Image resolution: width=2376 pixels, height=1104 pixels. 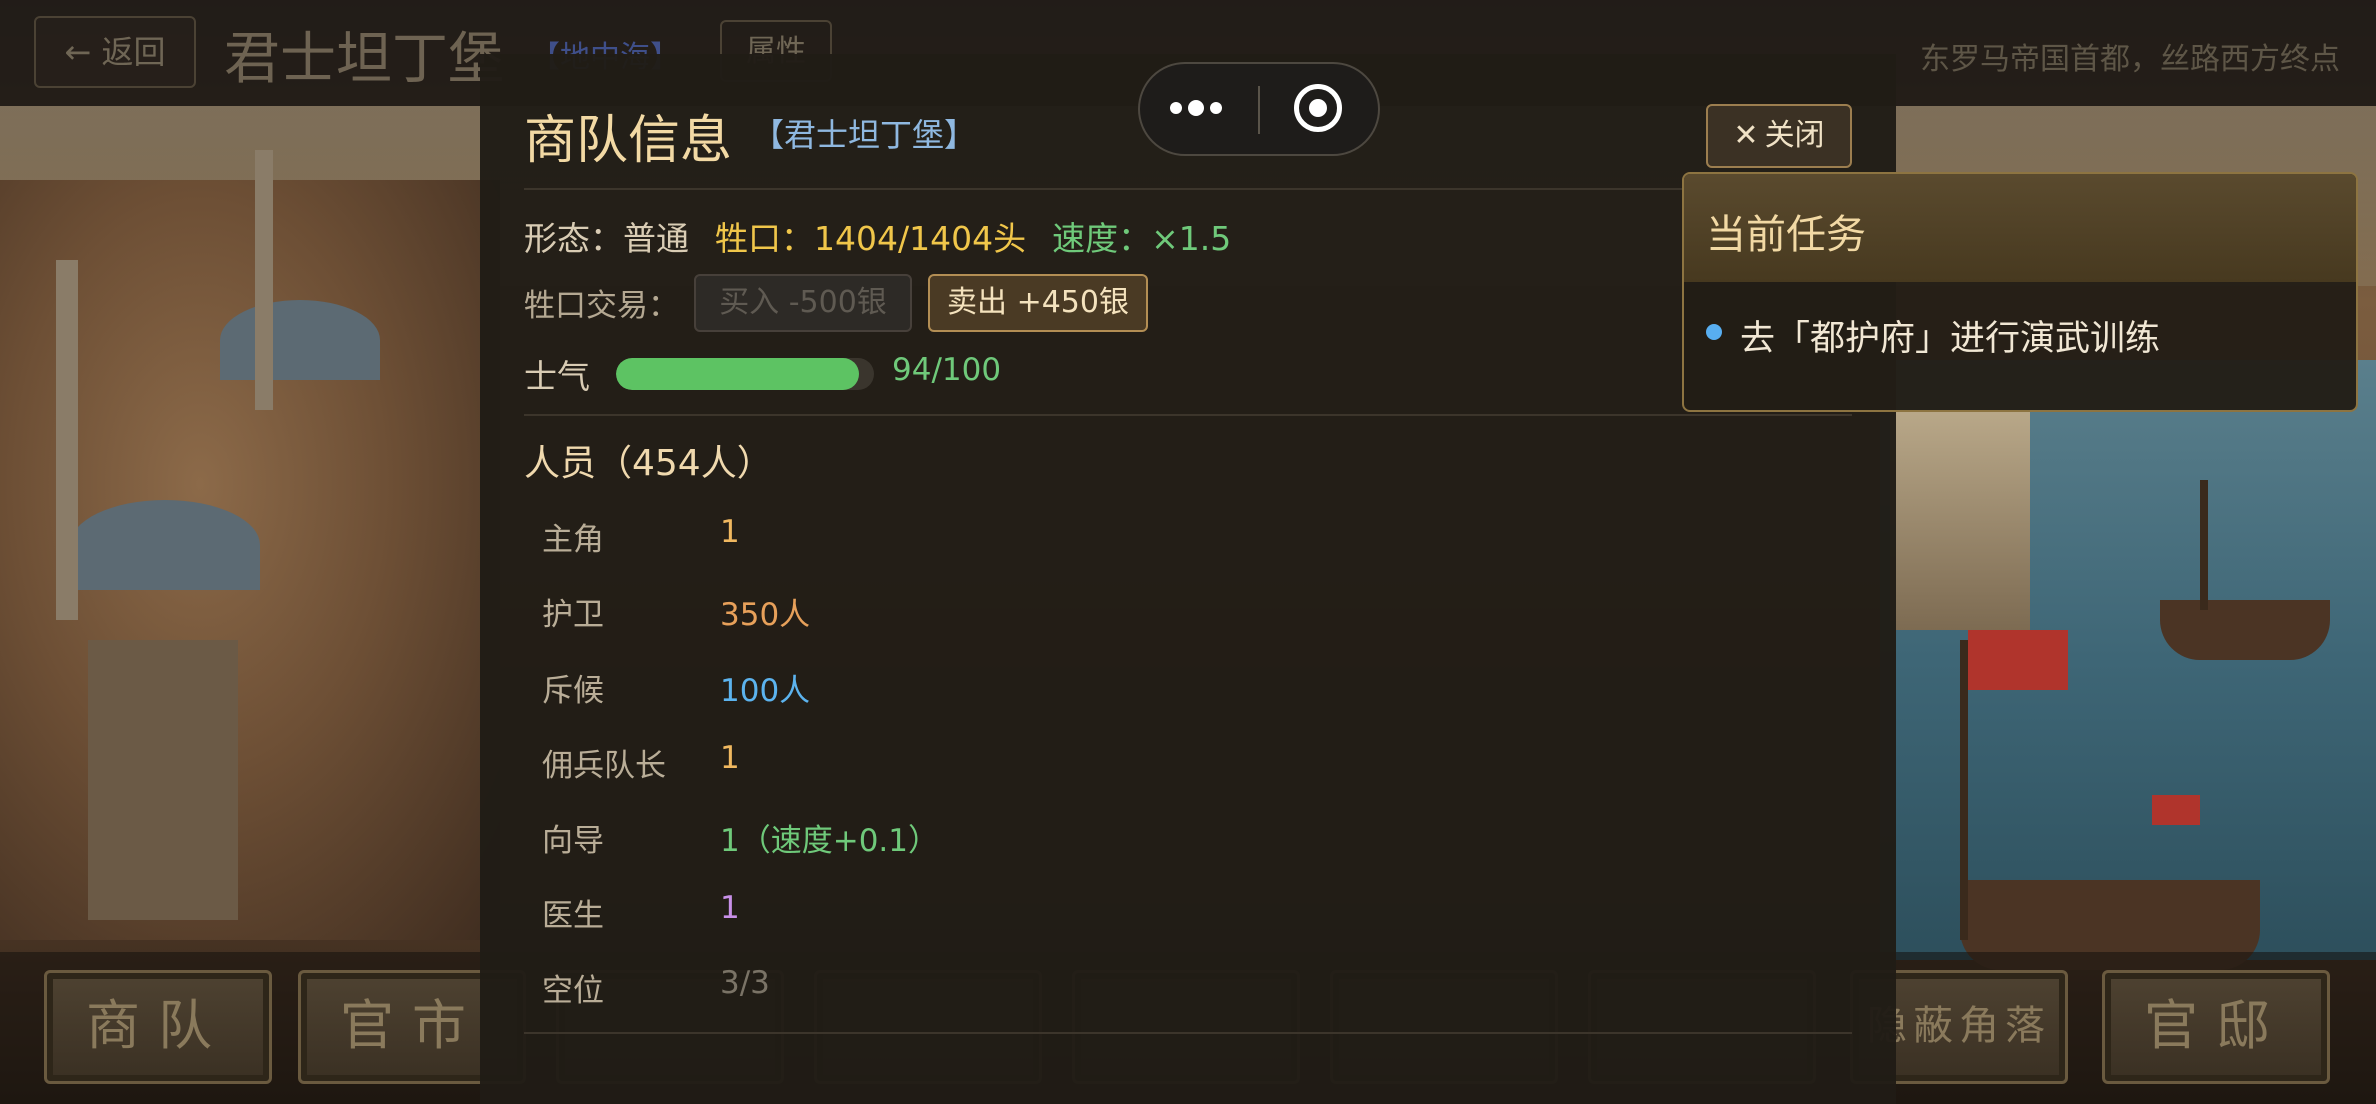 What do you see at coordinates (573, 691) in the screenshot?
I see `personnel-role: 斥候` at bounding box center [573, 691].